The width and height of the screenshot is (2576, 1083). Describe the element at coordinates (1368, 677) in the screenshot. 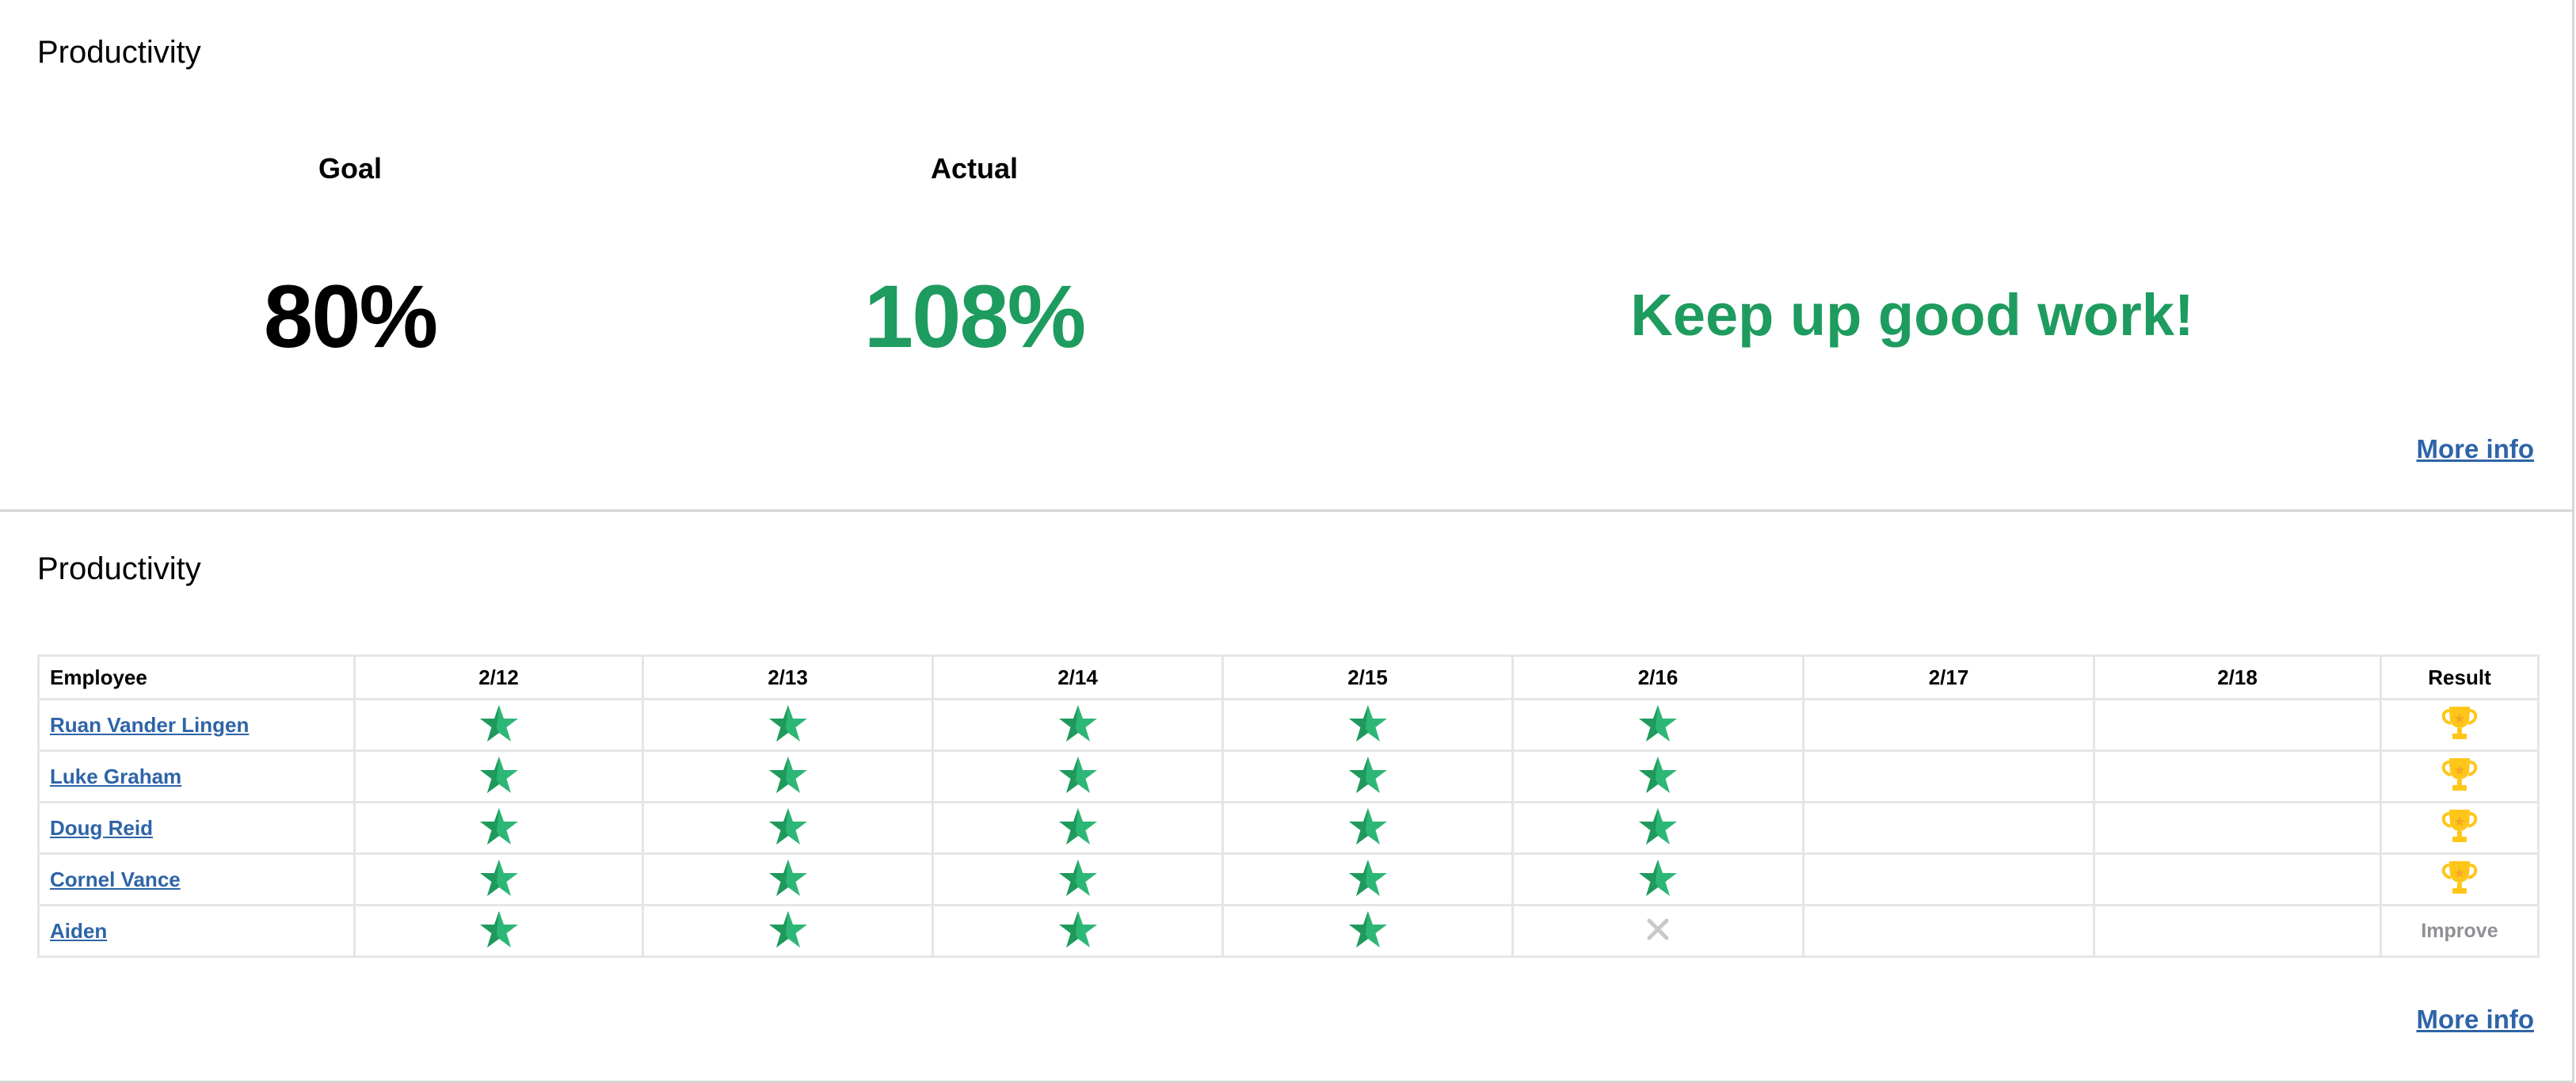

I see `column-header: 2/15` at that location.